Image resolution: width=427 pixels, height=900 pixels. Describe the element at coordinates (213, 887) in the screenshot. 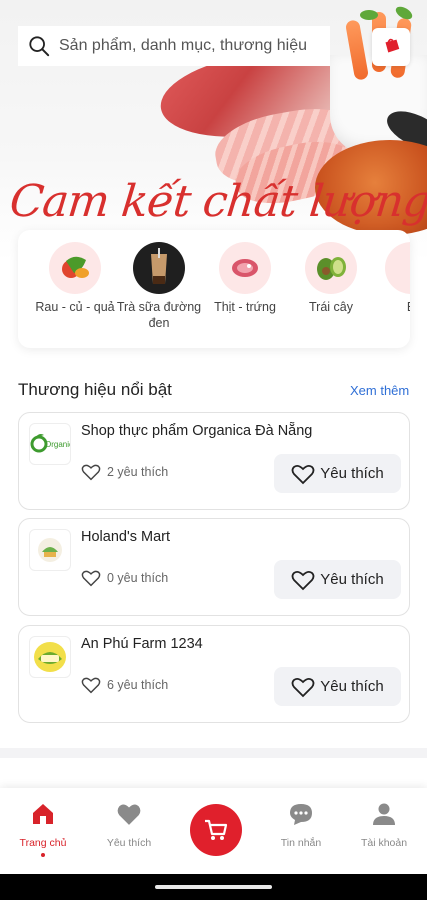

I see `home-gesture-handle` at that location.